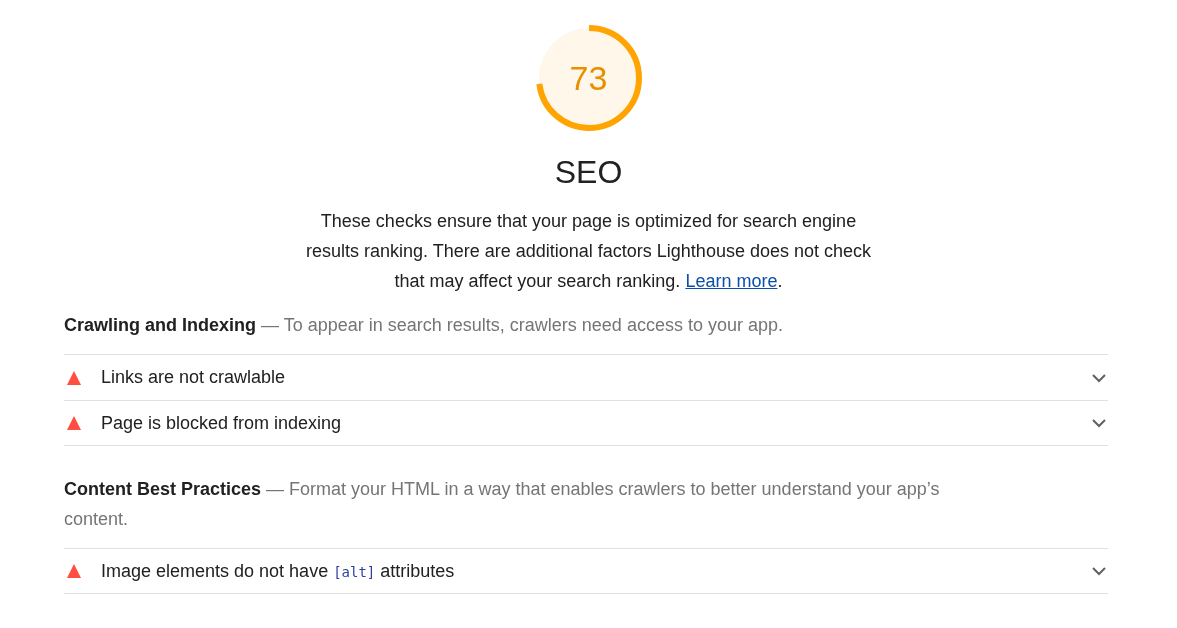  I want to click on group-header: Crawling and Indexing — To appear in search results, crawlers need access to your app., so click(424, 325).